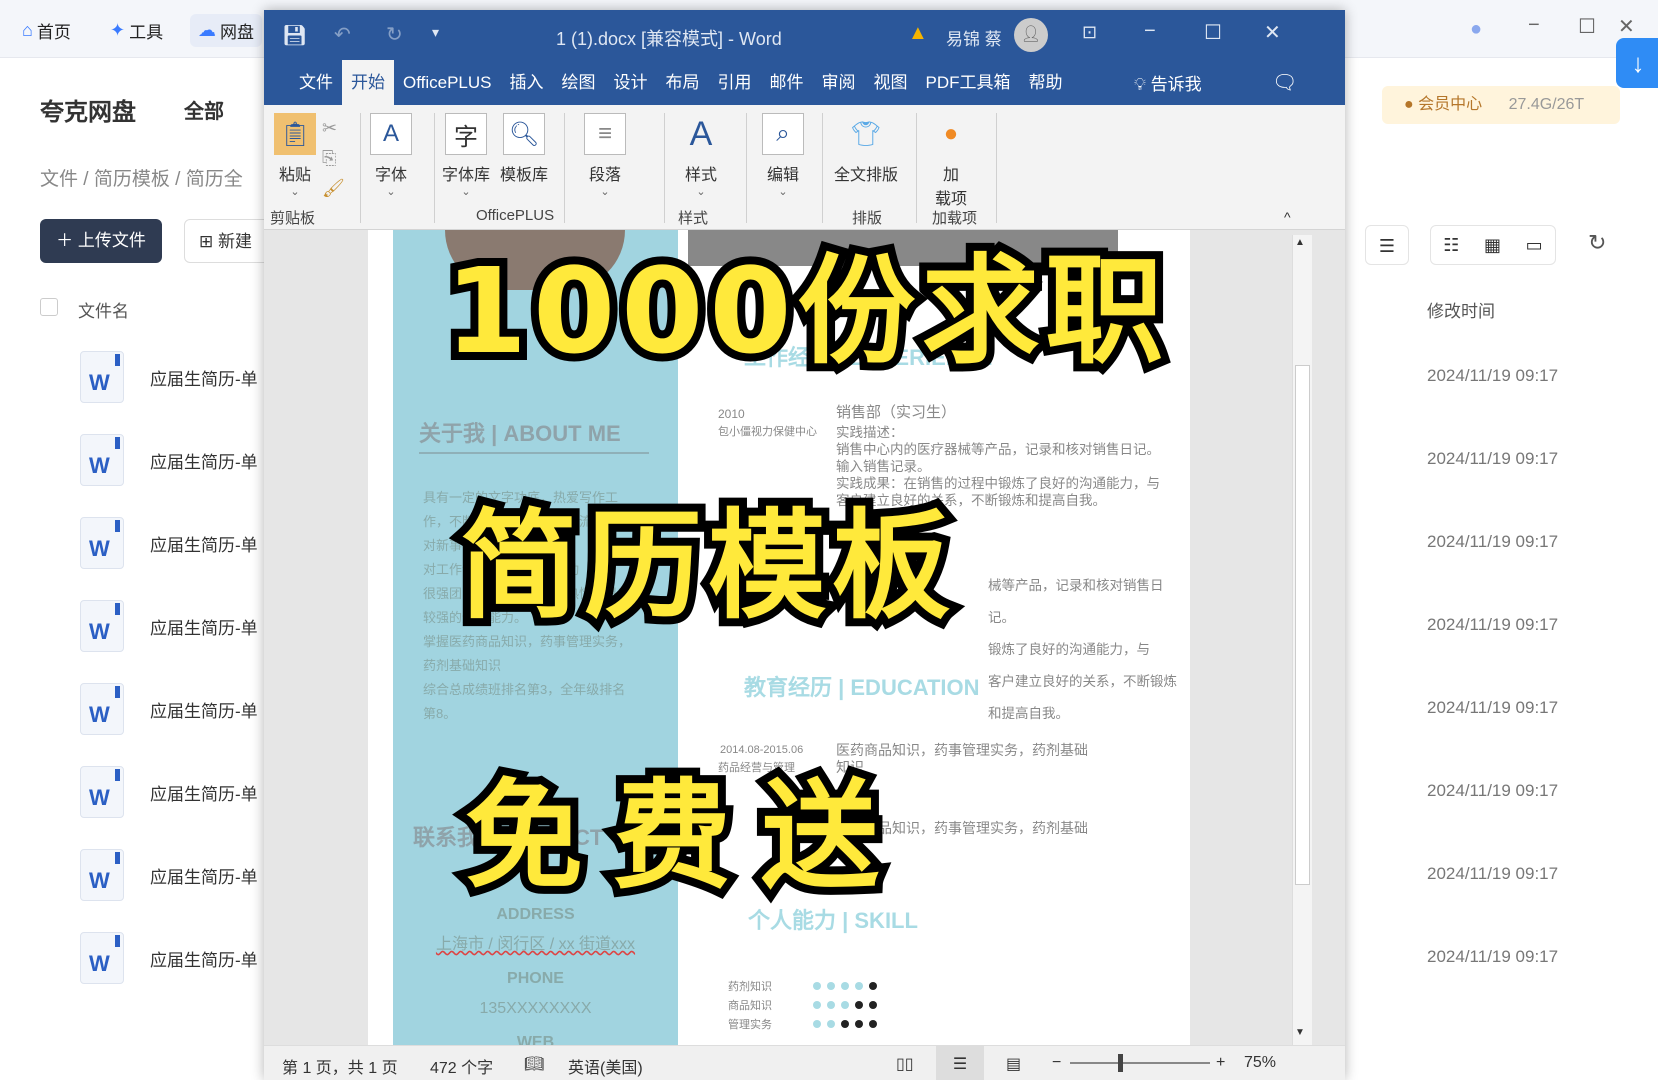  Describe the element at coordinates (527, 82) in the screenshot. I see `tab-3: 插入` at that location.